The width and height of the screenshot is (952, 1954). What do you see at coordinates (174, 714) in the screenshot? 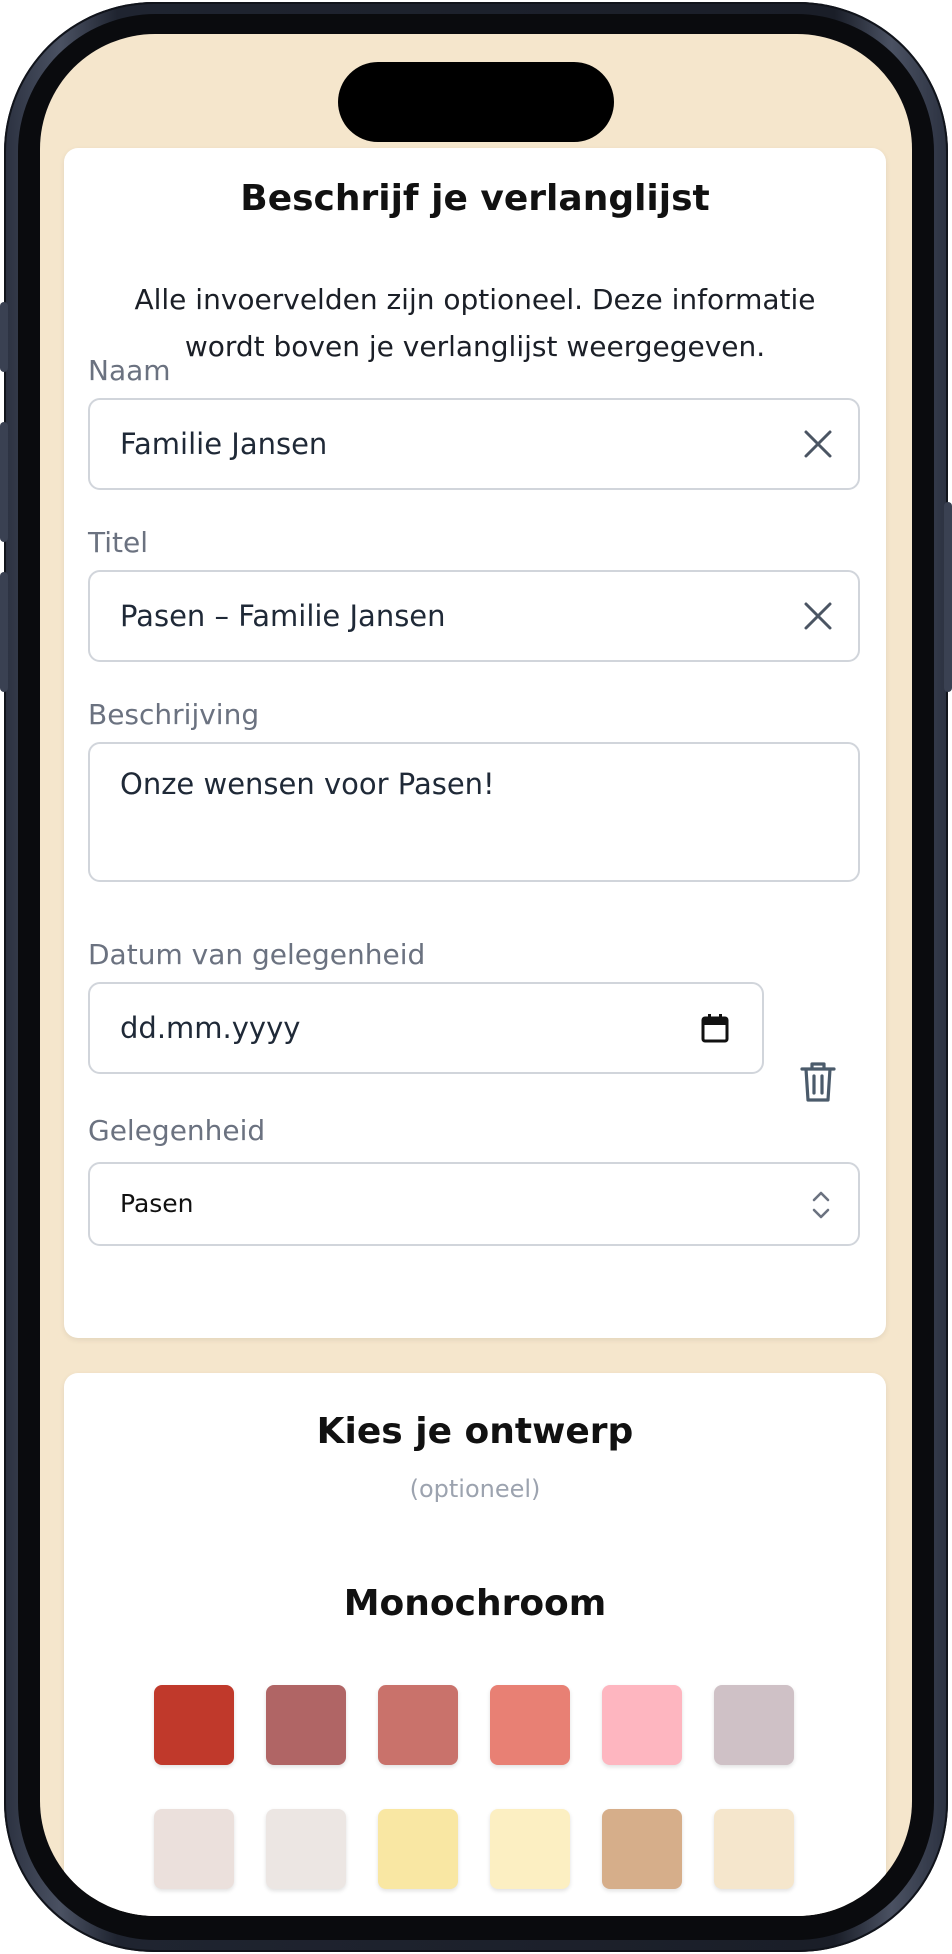
I see `description-label: Beschrijving` at bounding box center [174, 714].